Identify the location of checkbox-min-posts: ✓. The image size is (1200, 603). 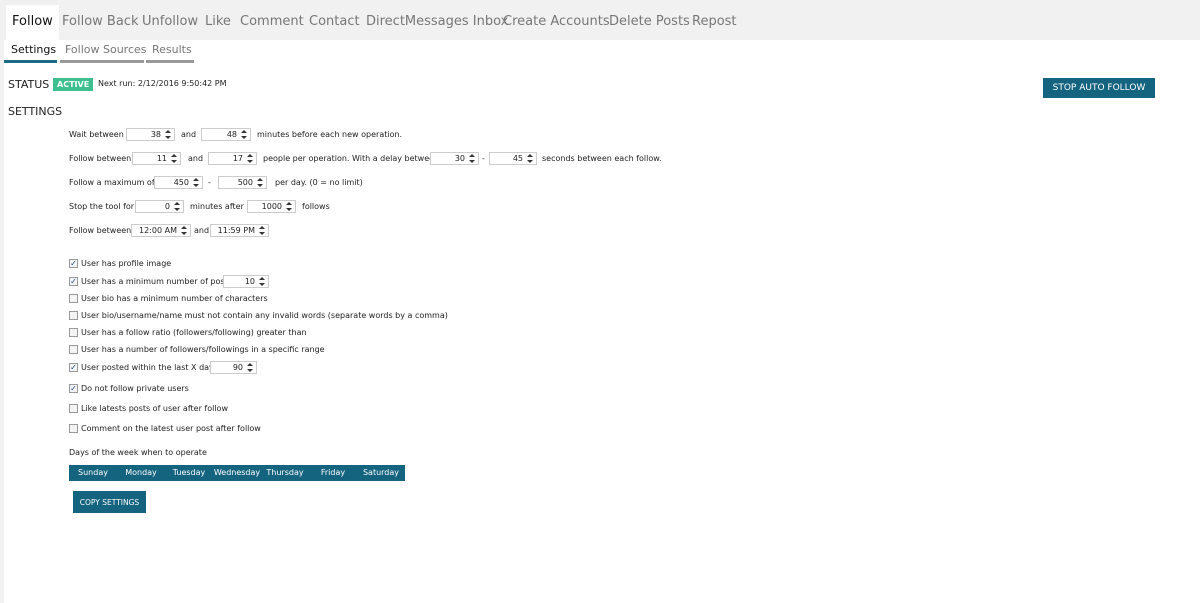
(73, 281).